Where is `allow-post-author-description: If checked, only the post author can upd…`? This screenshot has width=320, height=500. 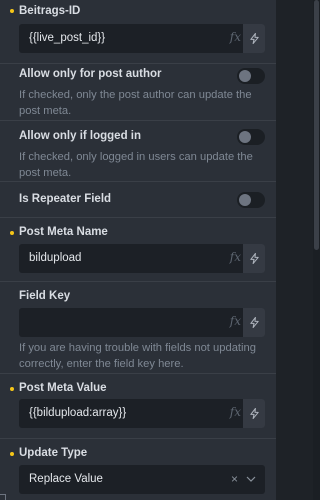 allow-post-author-description: If checked, only the post author can upd… is located at coordinates (135, 103).